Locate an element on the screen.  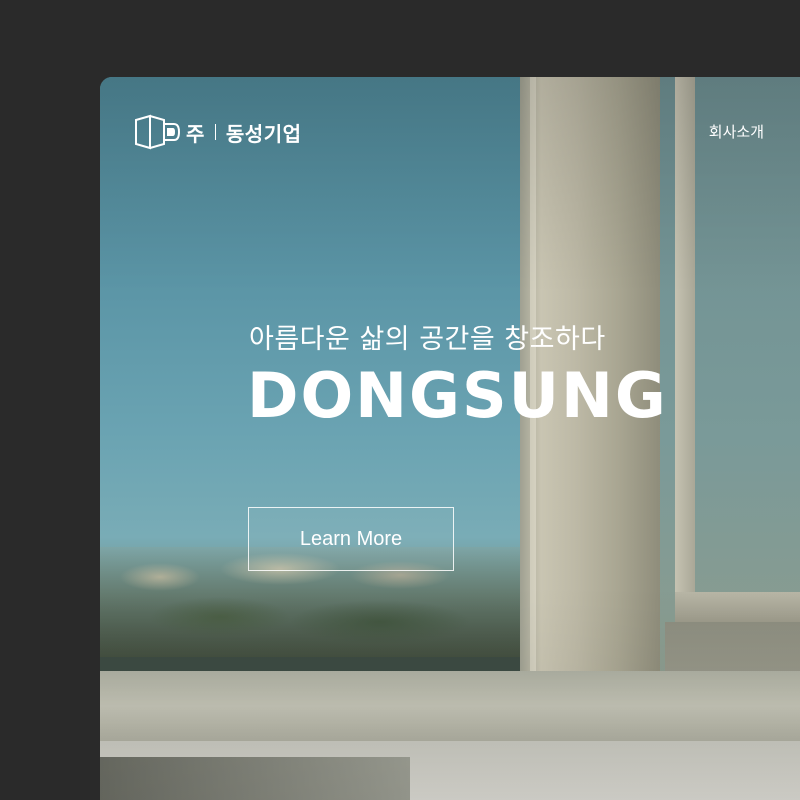
logo-prefix: 주 is located at coordinates (195, 133).